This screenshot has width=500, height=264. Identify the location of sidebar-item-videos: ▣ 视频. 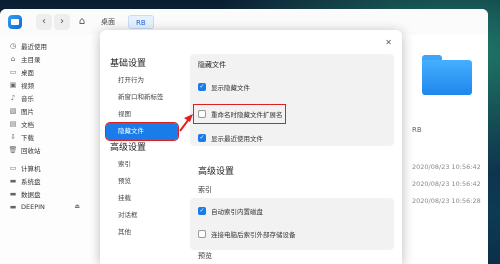
(44, 84).